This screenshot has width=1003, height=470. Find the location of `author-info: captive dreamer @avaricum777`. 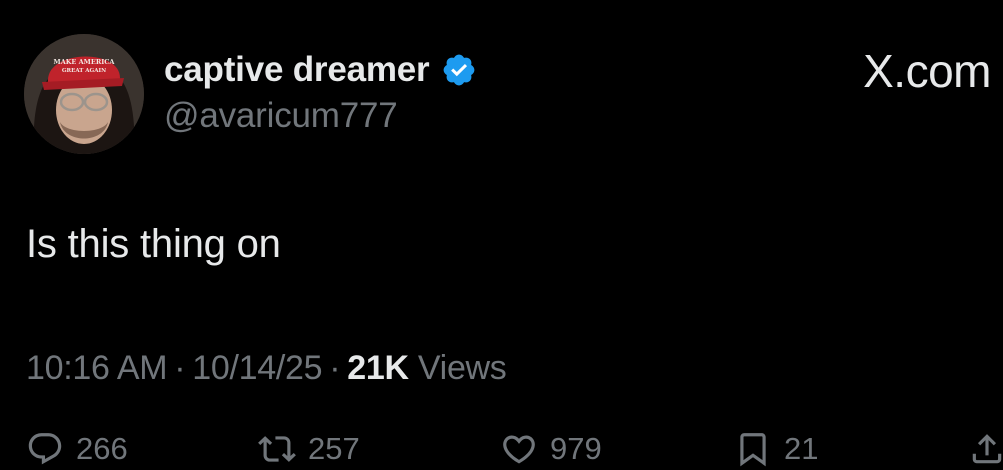

author-info: captive dreamer @avaricum777 is located at coordinates (320, 90).